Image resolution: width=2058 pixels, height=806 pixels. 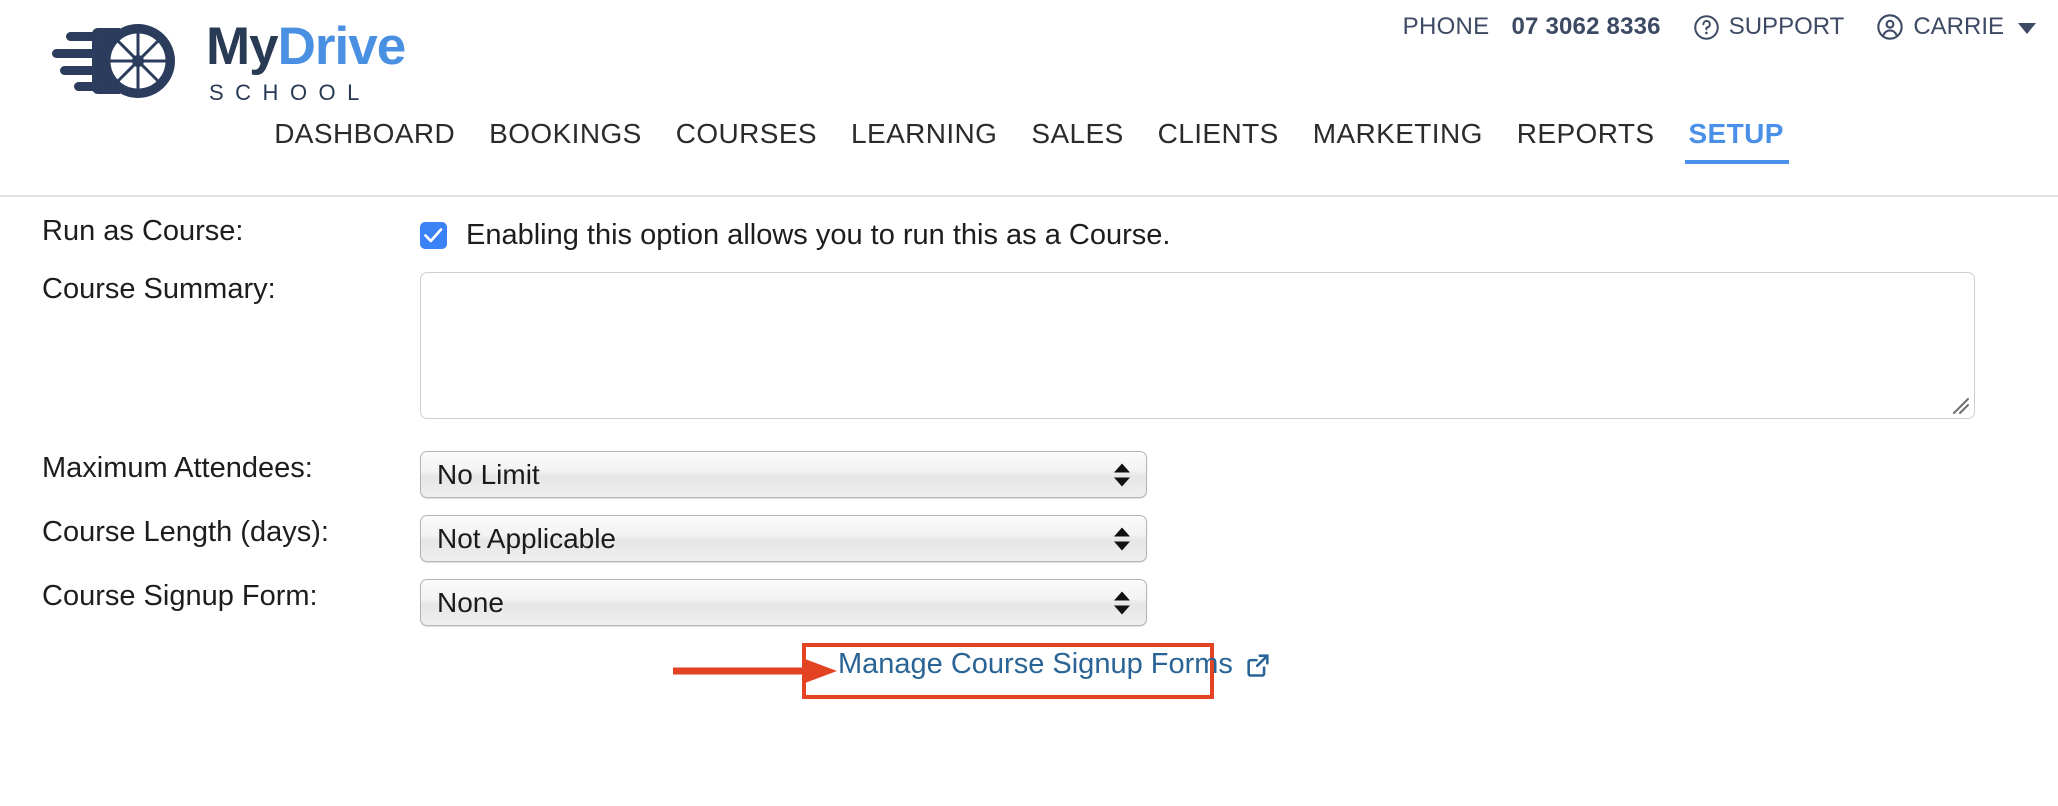 What do you see at coordinates (527, 538) in the screenshot?
I see `course-length-value: Not Applicable` at bounding box center [527, 538].